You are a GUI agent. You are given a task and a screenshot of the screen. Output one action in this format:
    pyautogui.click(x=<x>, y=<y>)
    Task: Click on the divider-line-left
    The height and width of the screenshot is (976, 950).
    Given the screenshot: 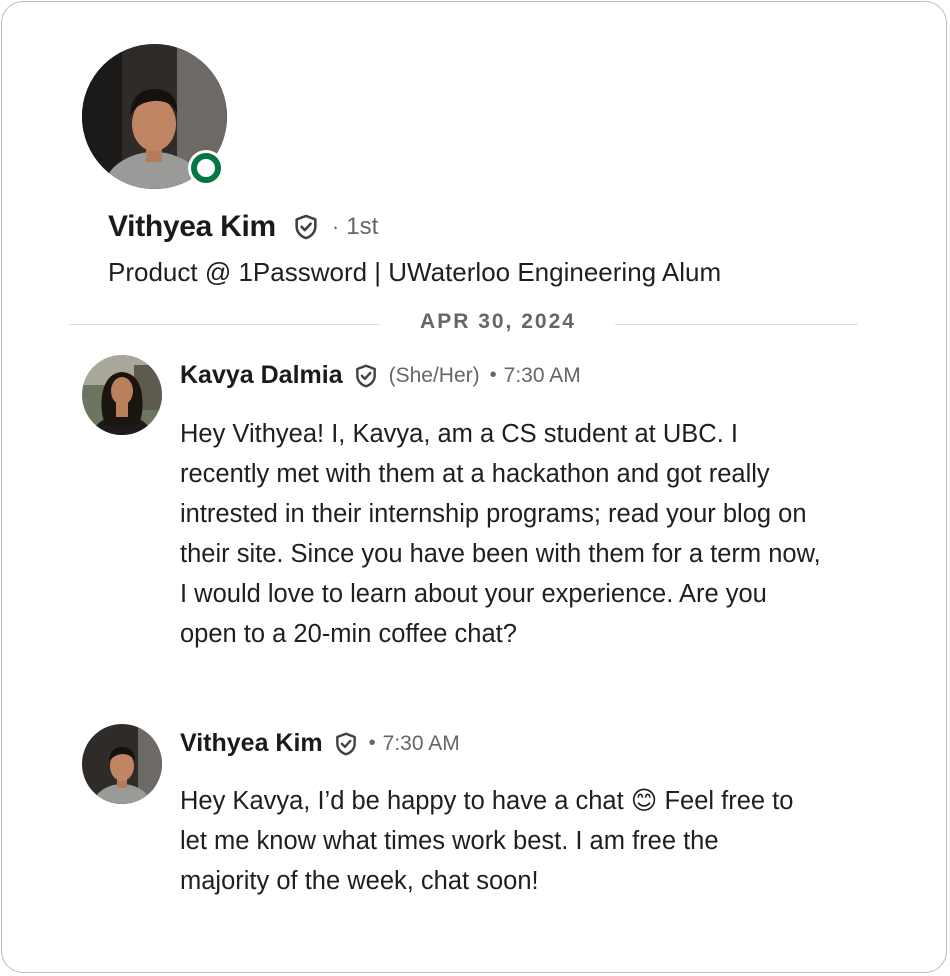 What is the action you would take?
    pyautogui.click(x=224, y=324)
    